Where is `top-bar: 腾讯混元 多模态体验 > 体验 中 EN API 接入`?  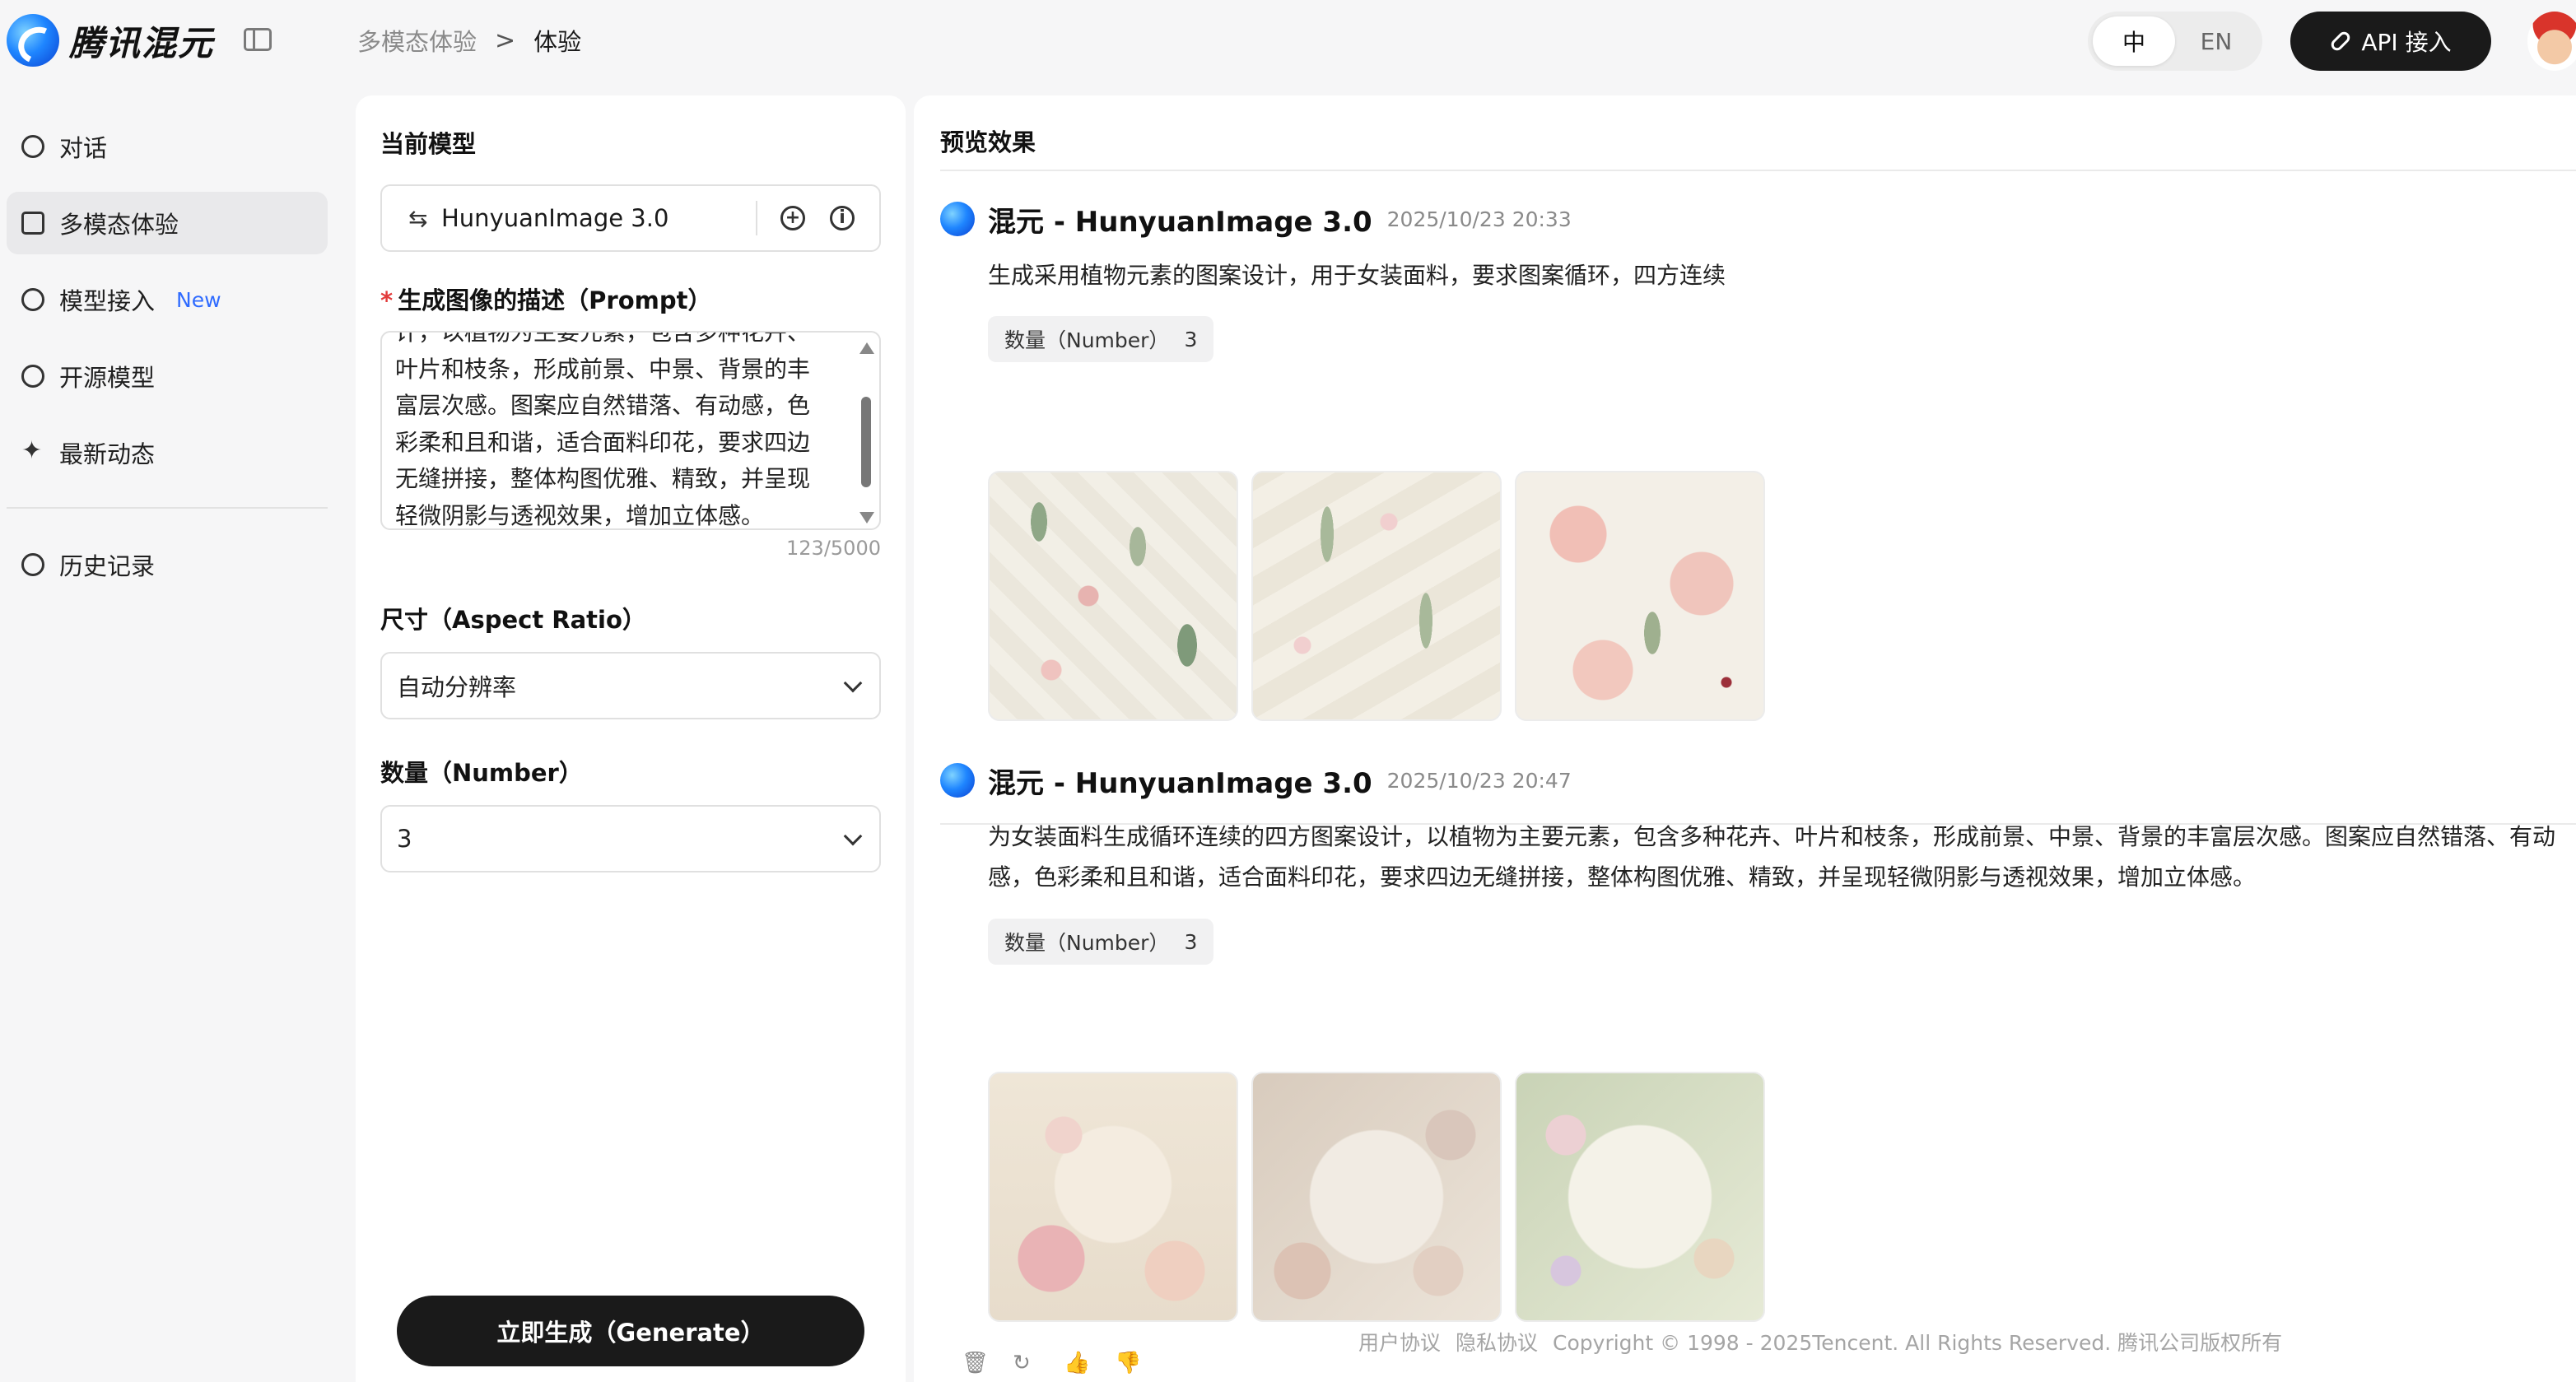 top-bar: 腾讯混元 多模态体验 > 体验 中 EN API 接入 is located at coordinates (1288, 41).